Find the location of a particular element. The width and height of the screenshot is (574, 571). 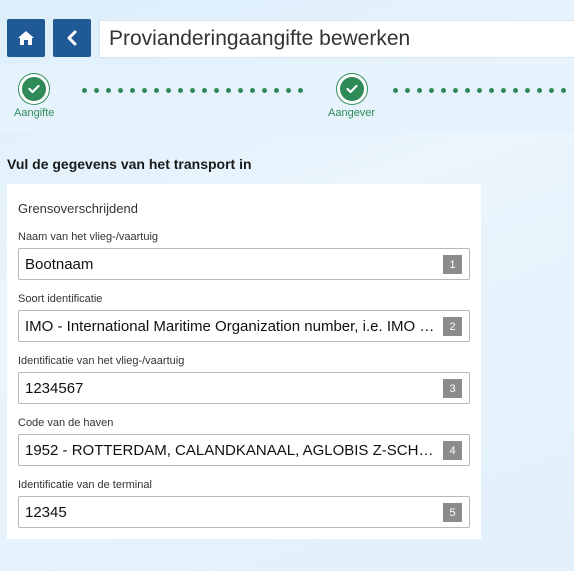

home-button is located at coordinates (26, 38).